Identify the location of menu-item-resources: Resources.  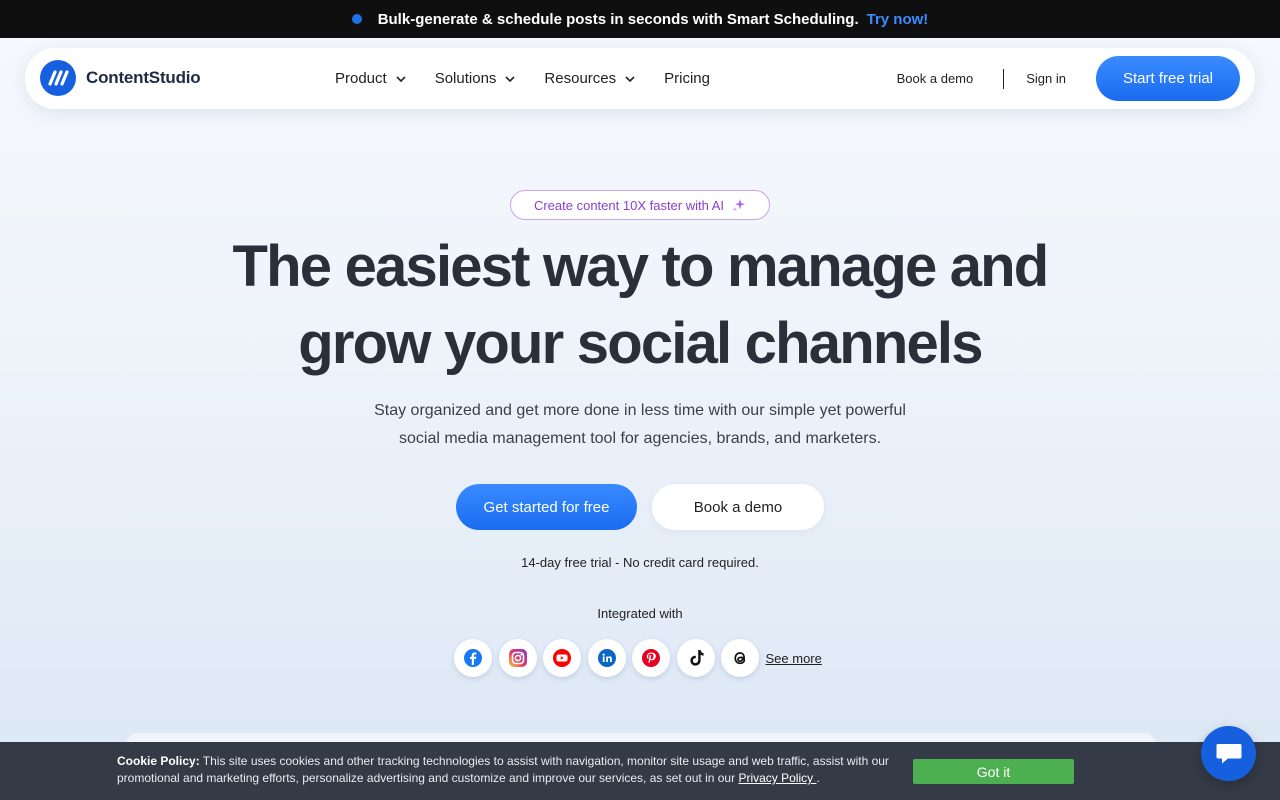
(590, 78).